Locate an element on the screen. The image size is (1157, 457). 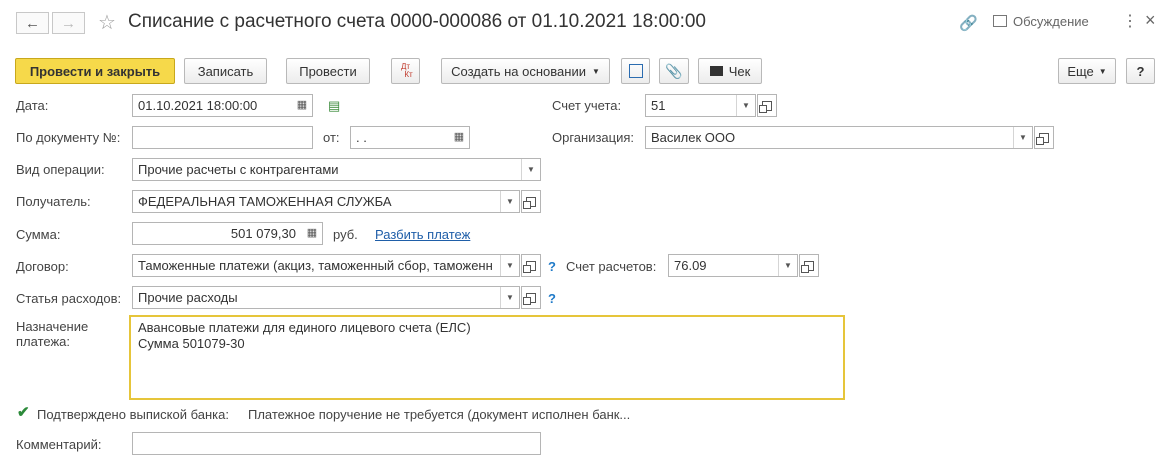
date-field: 01.10.2021 18:00:00 ▦ is located at coordinates (222, 105).